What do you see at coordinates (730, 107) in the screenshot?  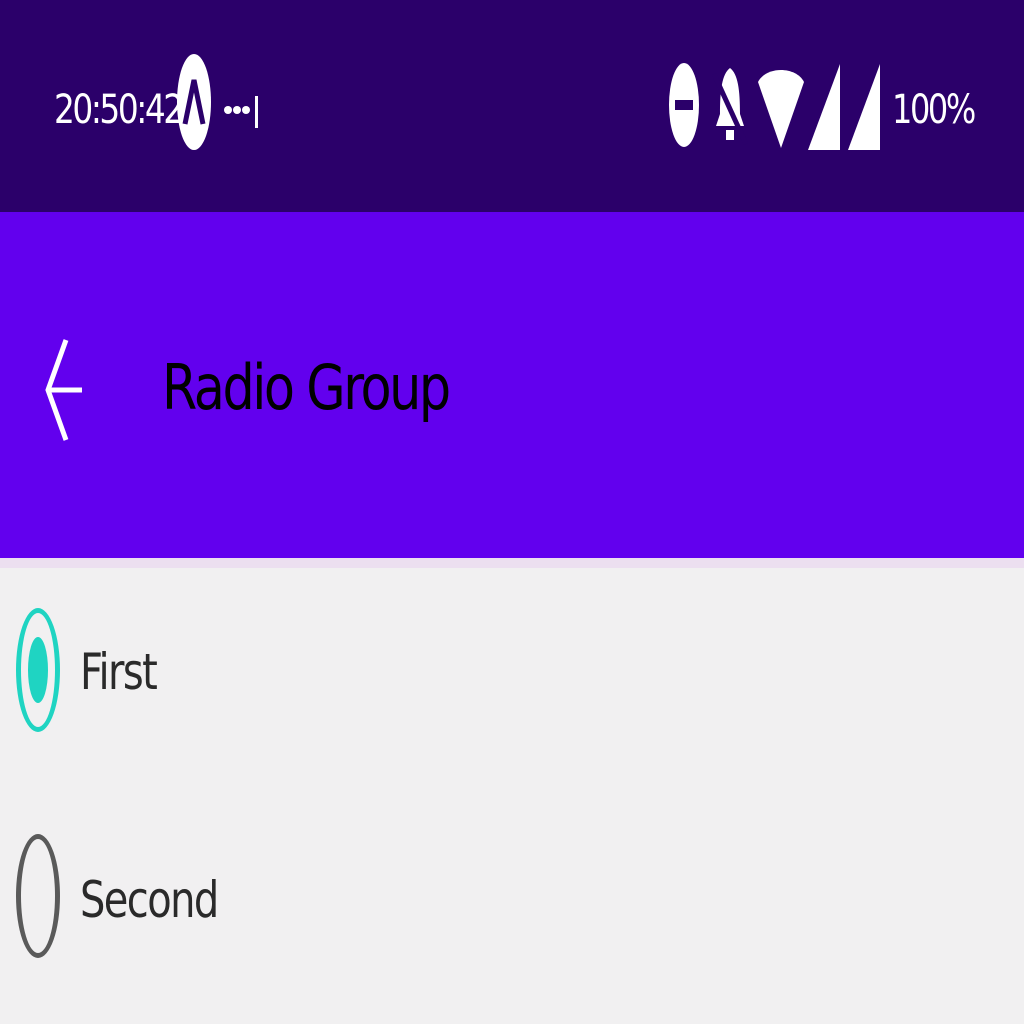 I see `notifications-off-icon` at bounding box center [730, 107].